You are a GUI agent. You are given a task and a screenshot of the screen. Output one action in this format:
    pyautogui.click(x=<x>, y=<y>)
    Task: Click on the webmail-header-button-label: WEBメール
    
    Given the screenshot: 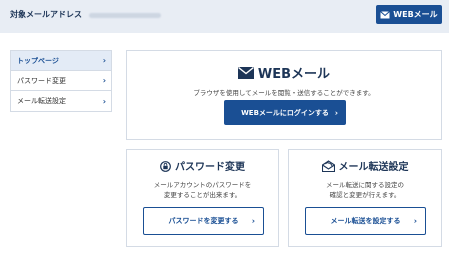 What is the action you would take?
    pyautogui.click(x=415, y=14)
    